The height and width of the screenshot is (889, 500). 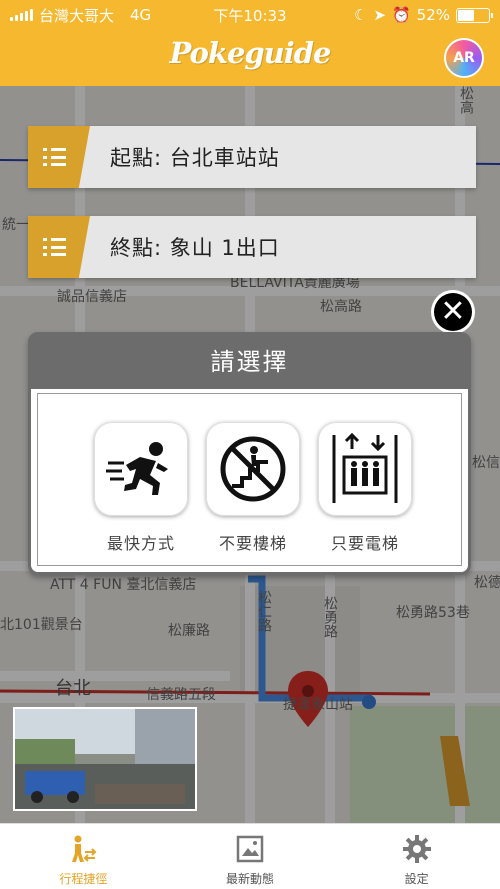 I want to click on start-point-bar: 起點: 台北車站站, so click(x=252, y=157).